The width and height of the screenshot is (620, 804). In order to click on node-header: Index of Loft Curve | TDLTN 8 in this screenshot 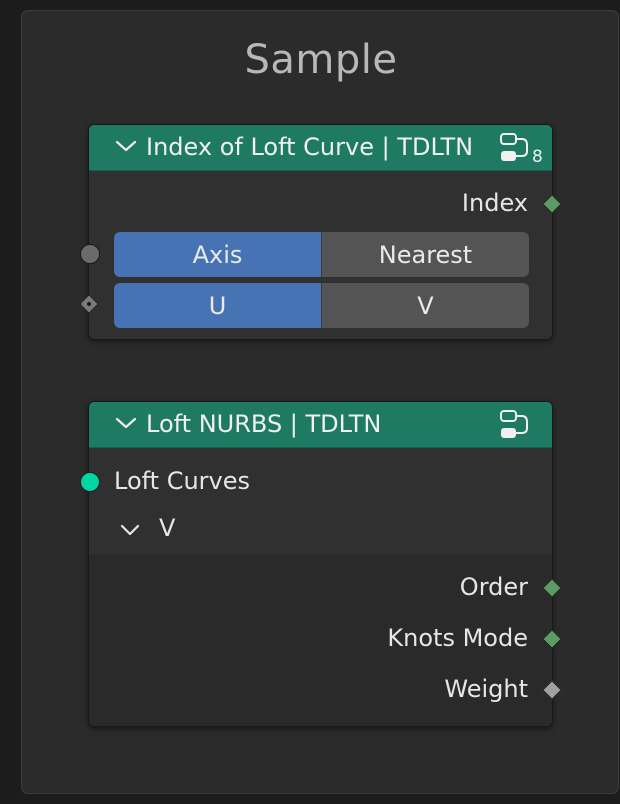, I will do `click(320, 148)`.